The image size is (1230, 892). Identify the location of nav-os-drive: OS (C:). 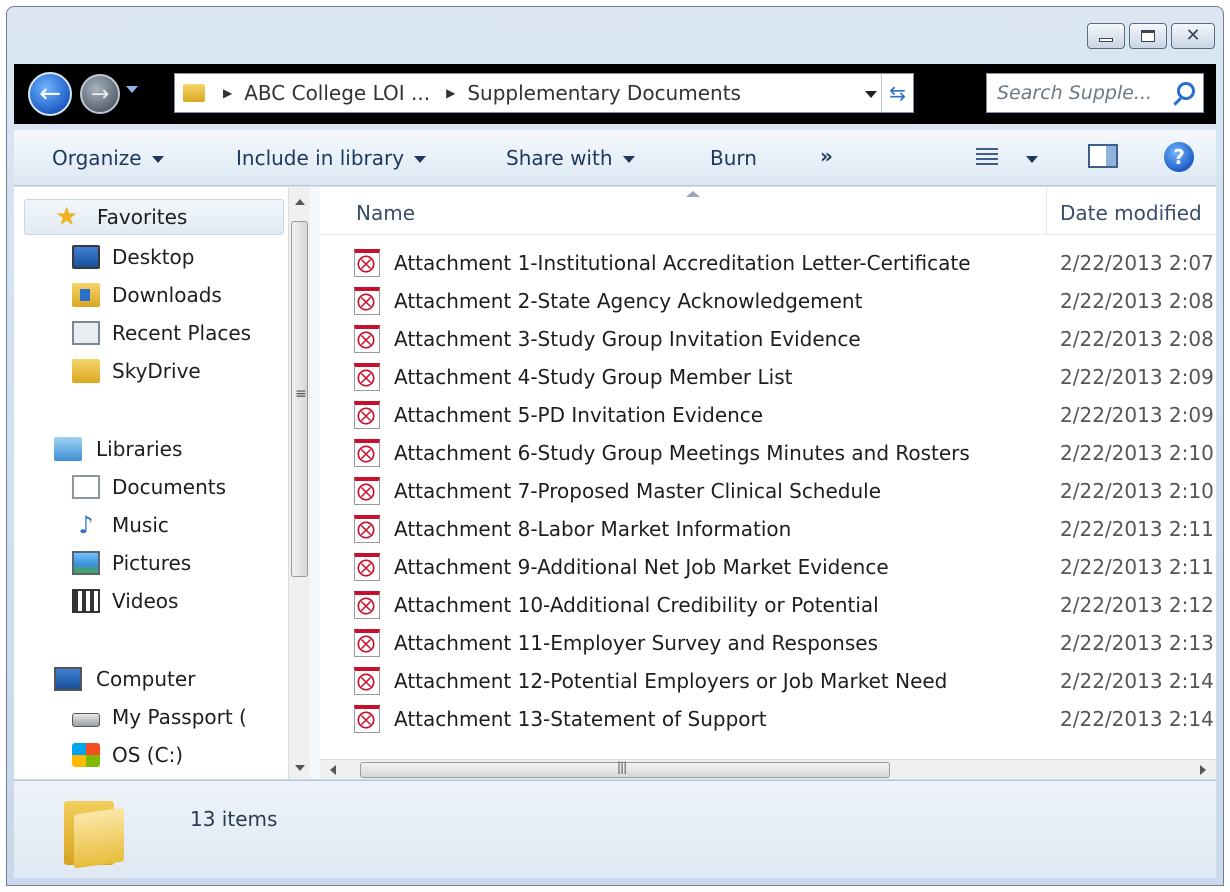
(127, 755).